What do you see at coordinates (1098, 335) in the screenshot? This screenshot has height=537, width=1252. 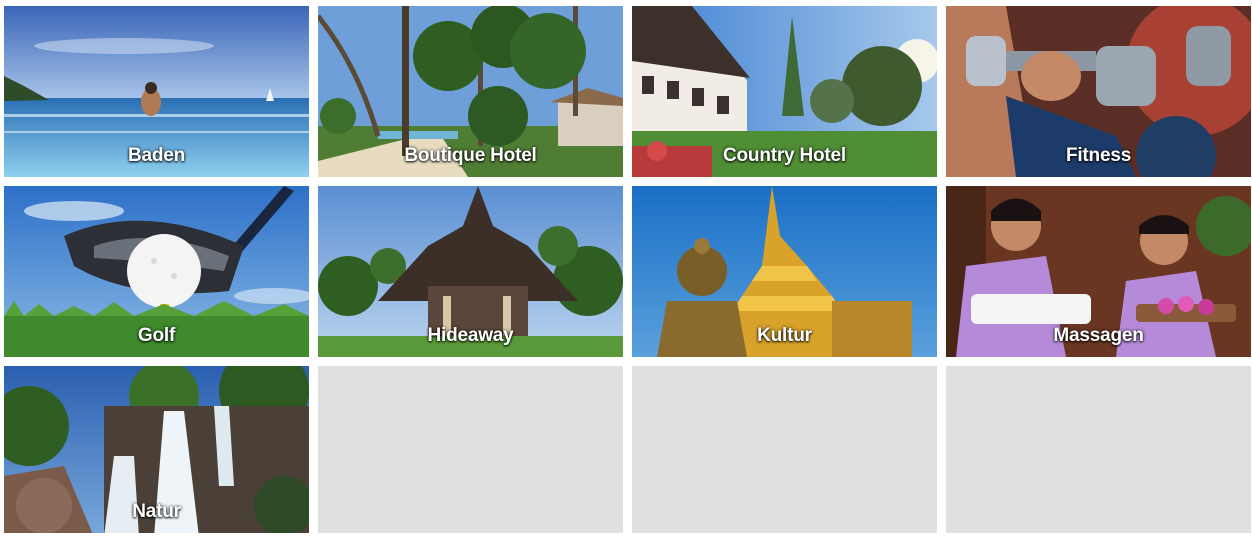 I see `tile-label: Massagen` at bounding box center [1098, 335].